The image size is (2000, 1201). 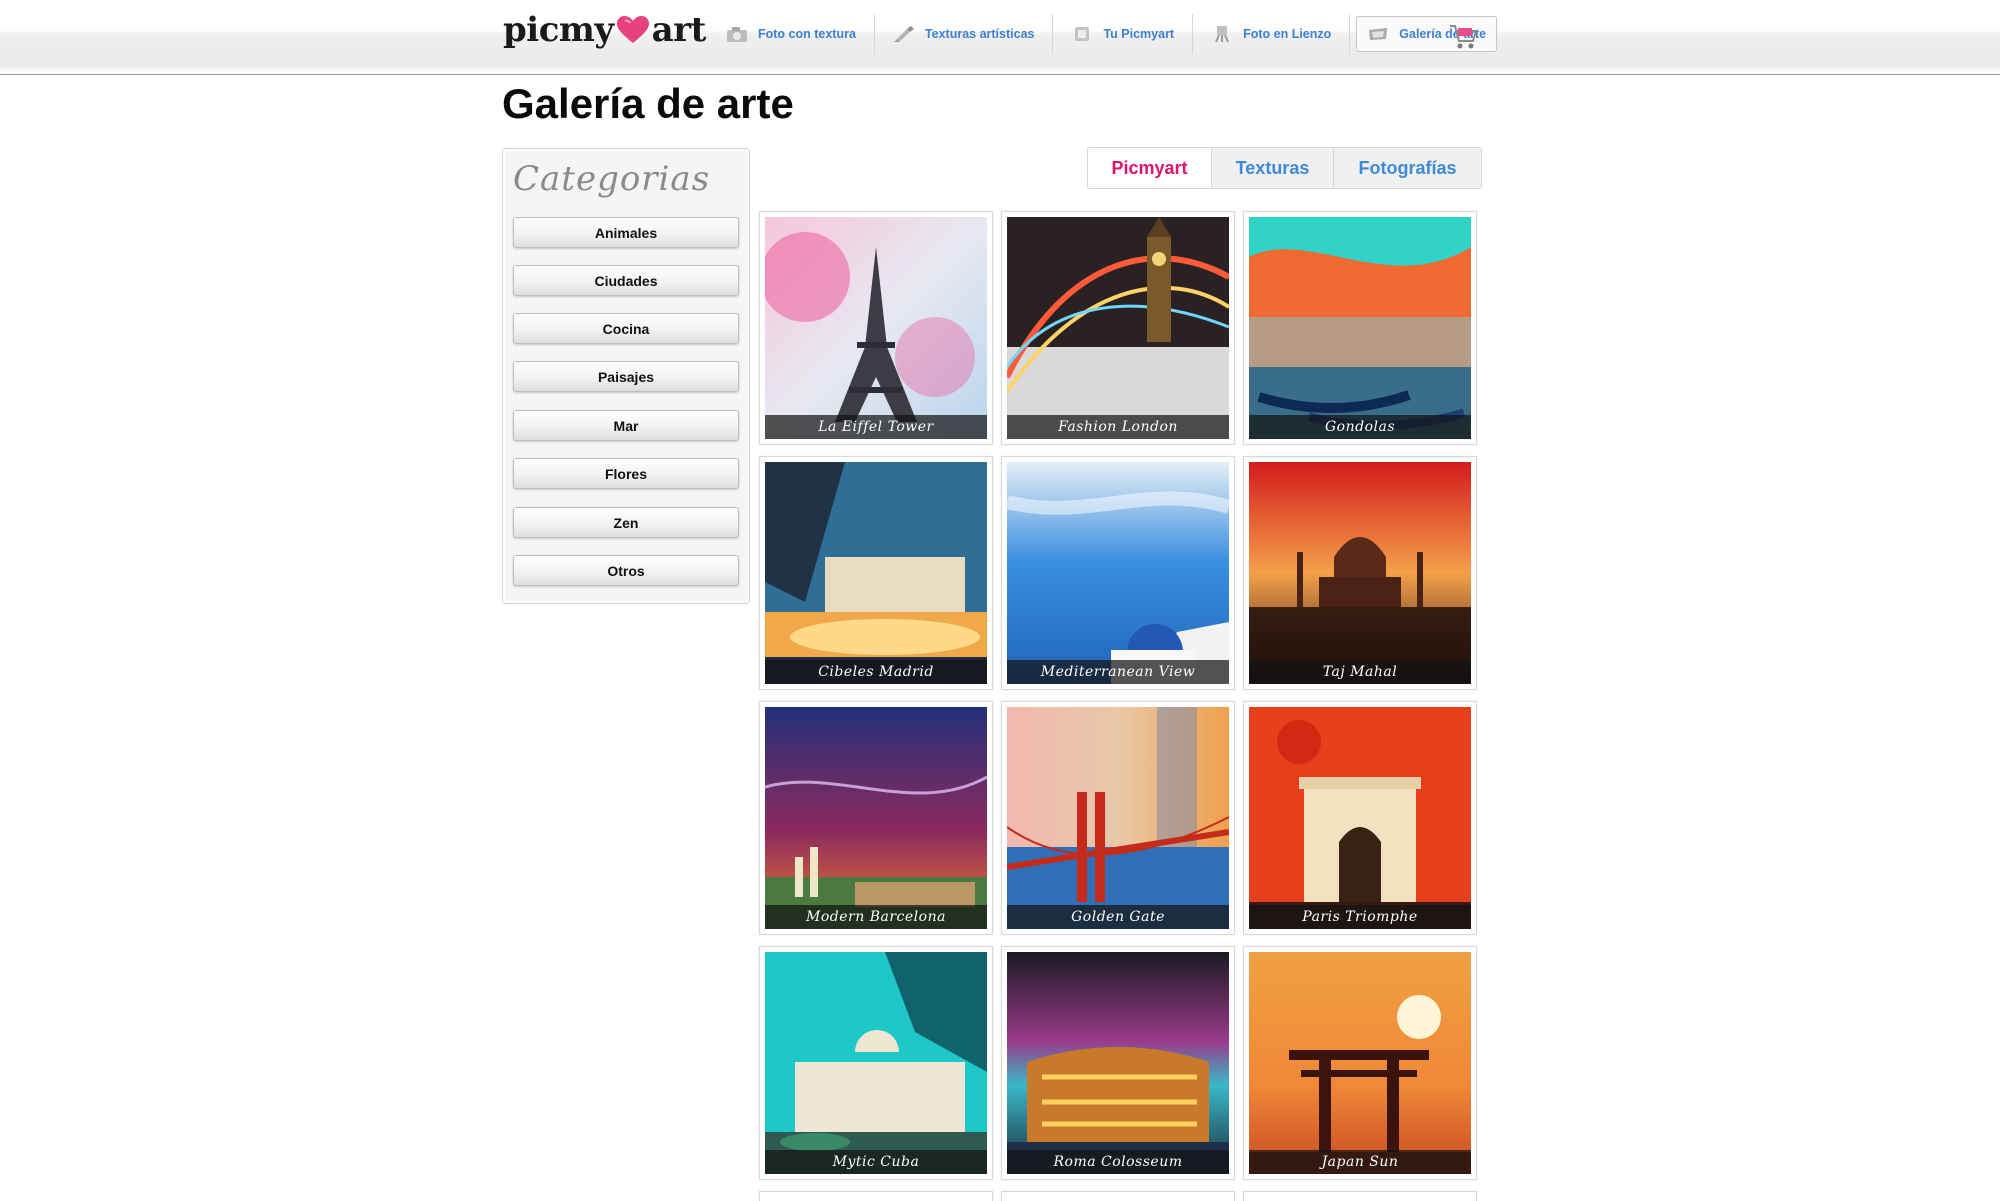 What do you see at coordinates (1118, 427) in the screenshot?
I see `artwork-caption: Fashion London` at bounding box center [1118, 427].